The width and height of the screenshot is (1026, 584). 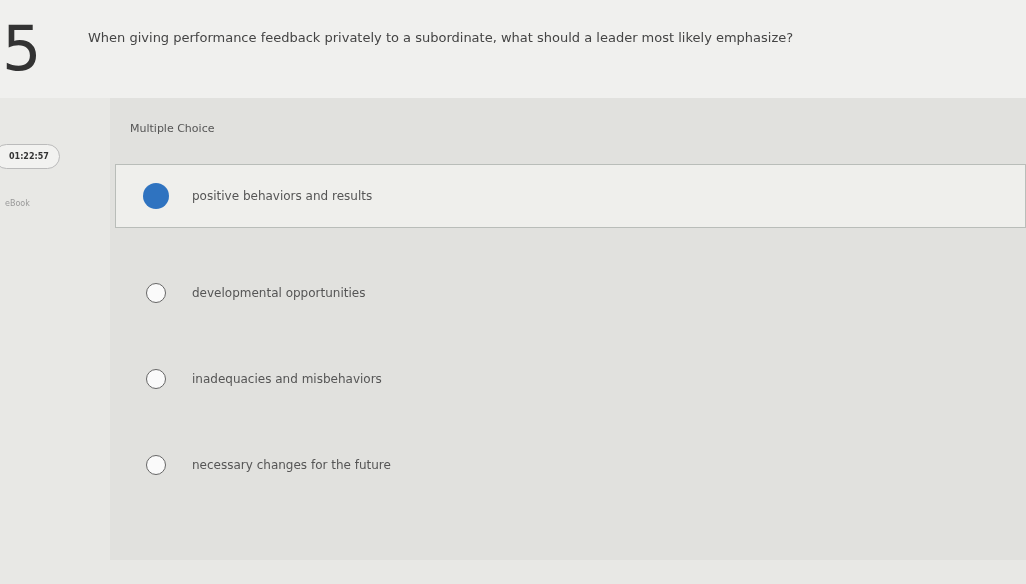 I want to click on answer-option: developmental opportunities, so click(x=570, y=293).